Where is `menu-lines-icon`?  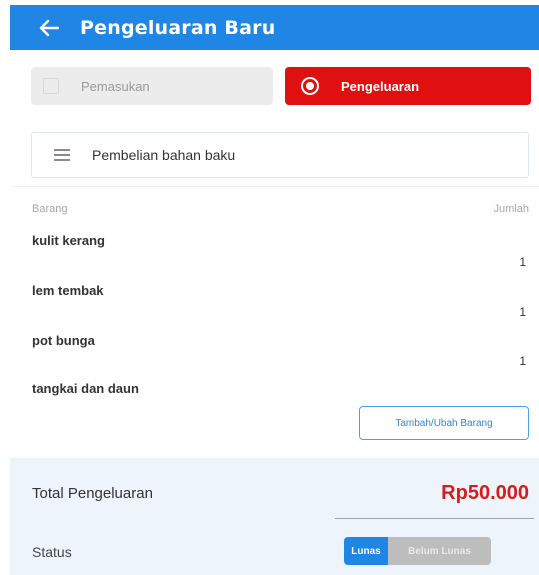 menu-lines-icon is located at coordinates (62, 155).